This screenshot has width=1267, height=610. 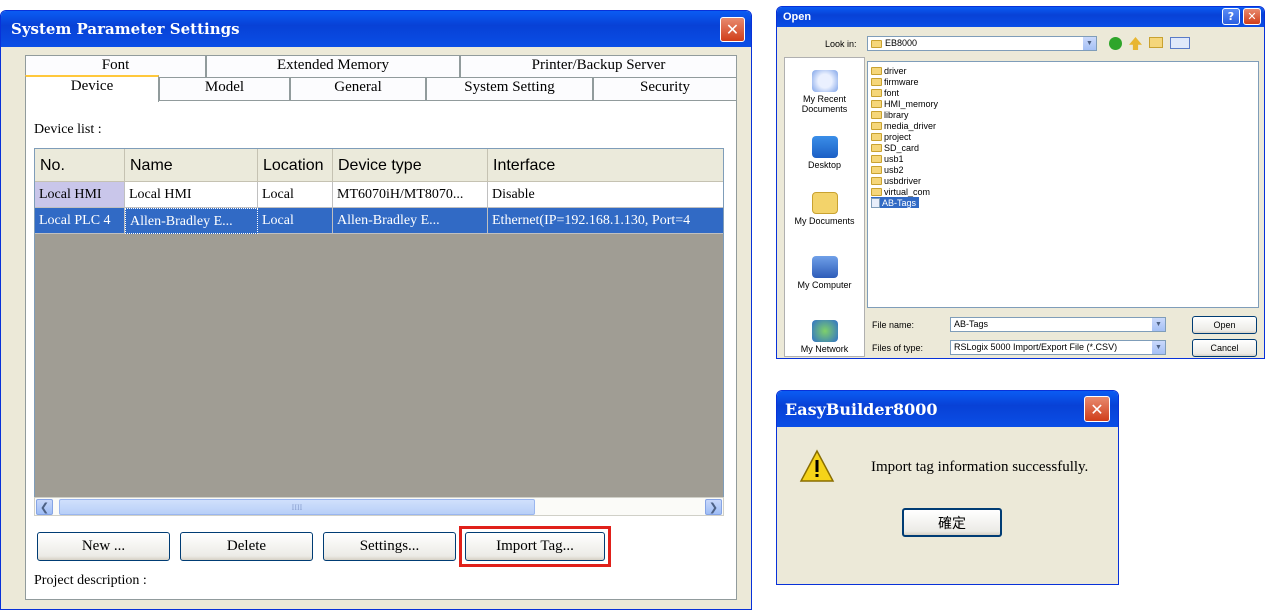 I want to click on new-folder-icon, so click(x=1156, y=42).